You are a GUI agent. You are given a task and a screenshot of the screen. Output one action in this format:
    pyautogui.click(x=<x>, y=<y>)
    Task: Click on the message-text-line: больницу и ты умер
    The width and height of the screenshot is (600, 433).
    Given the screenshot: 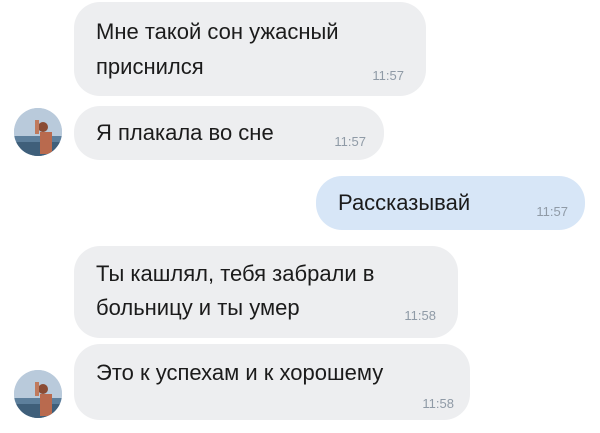 What is the action you would take?
    pyautogui.click(x=198, y=307)
    